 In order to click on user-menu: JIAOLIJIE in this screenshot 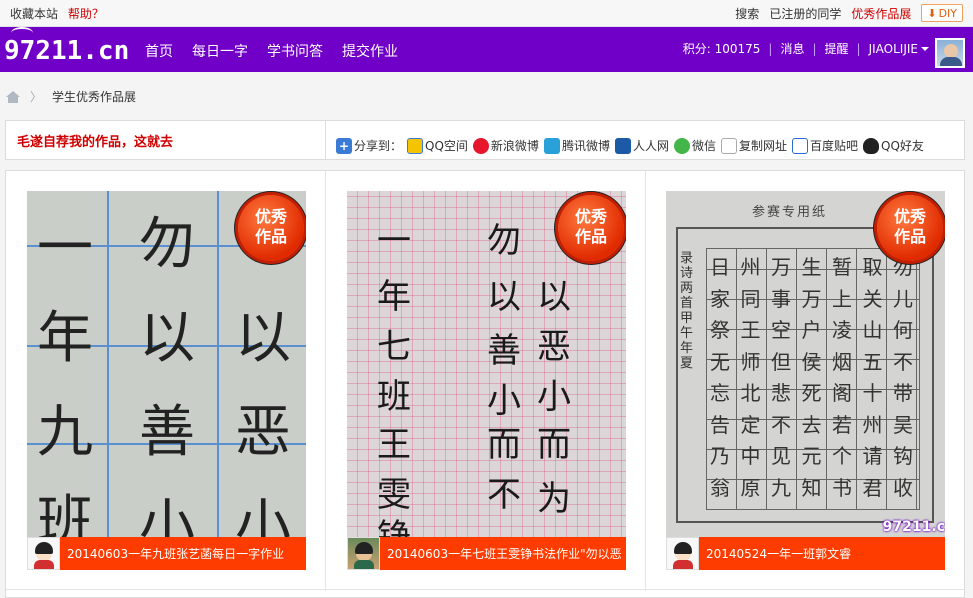, I will do `click(899, 49)`.